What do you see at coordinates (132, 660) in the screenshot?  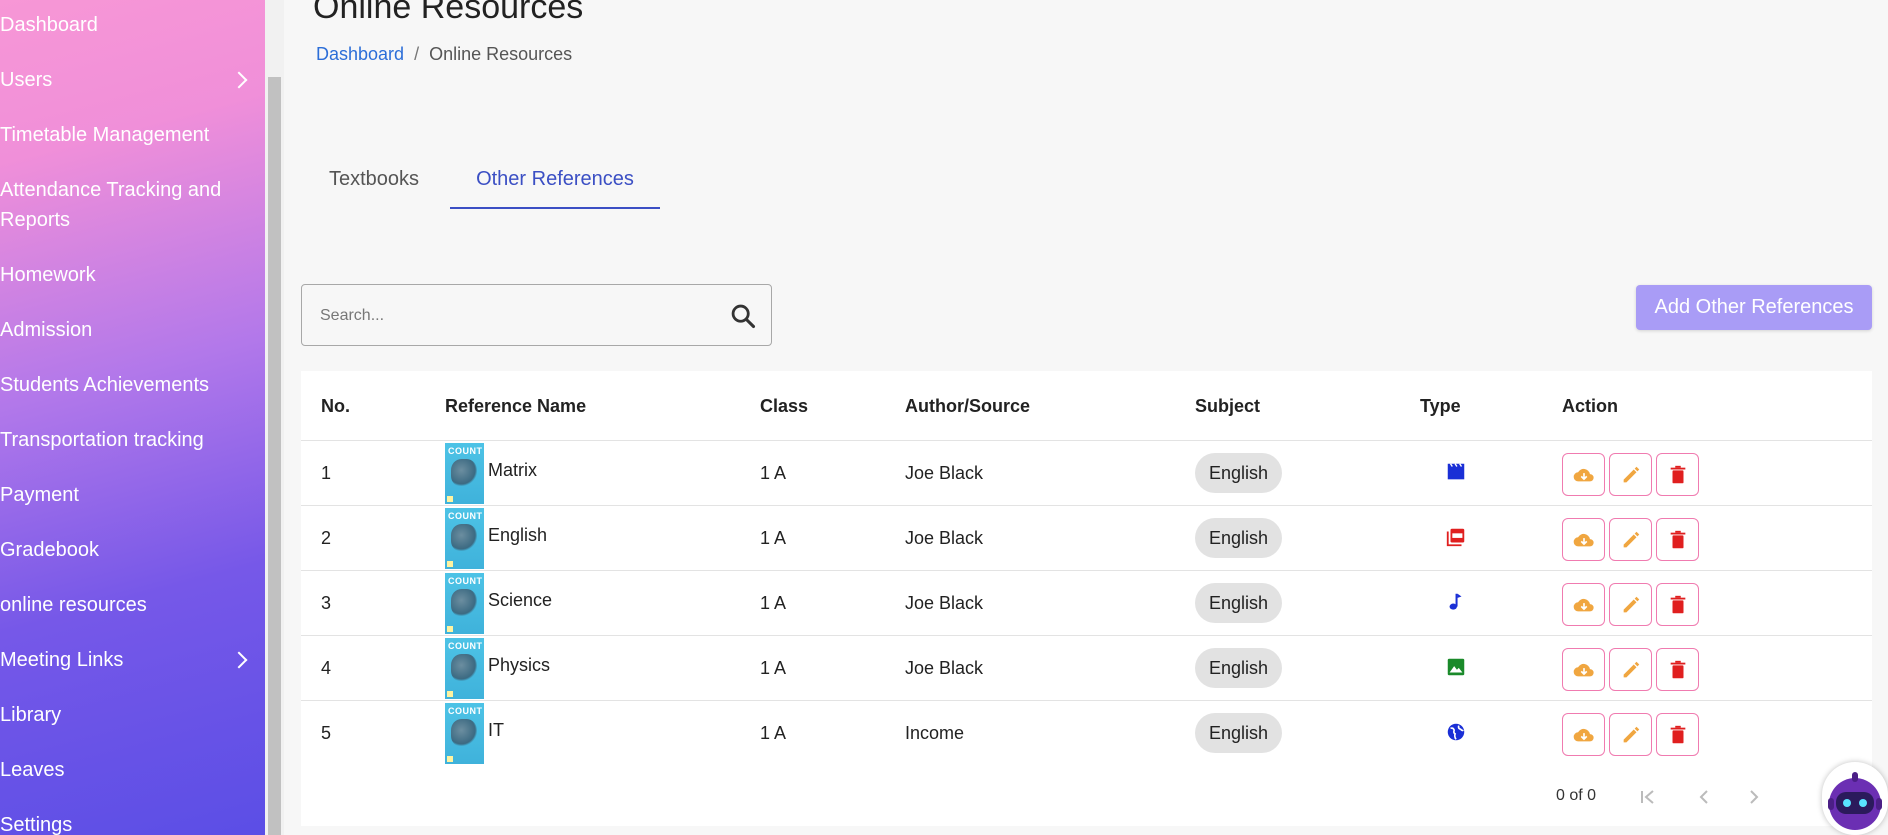 I see `sidebar-item-meeting-links: Meeting Links` at bounding box center [132, 660].